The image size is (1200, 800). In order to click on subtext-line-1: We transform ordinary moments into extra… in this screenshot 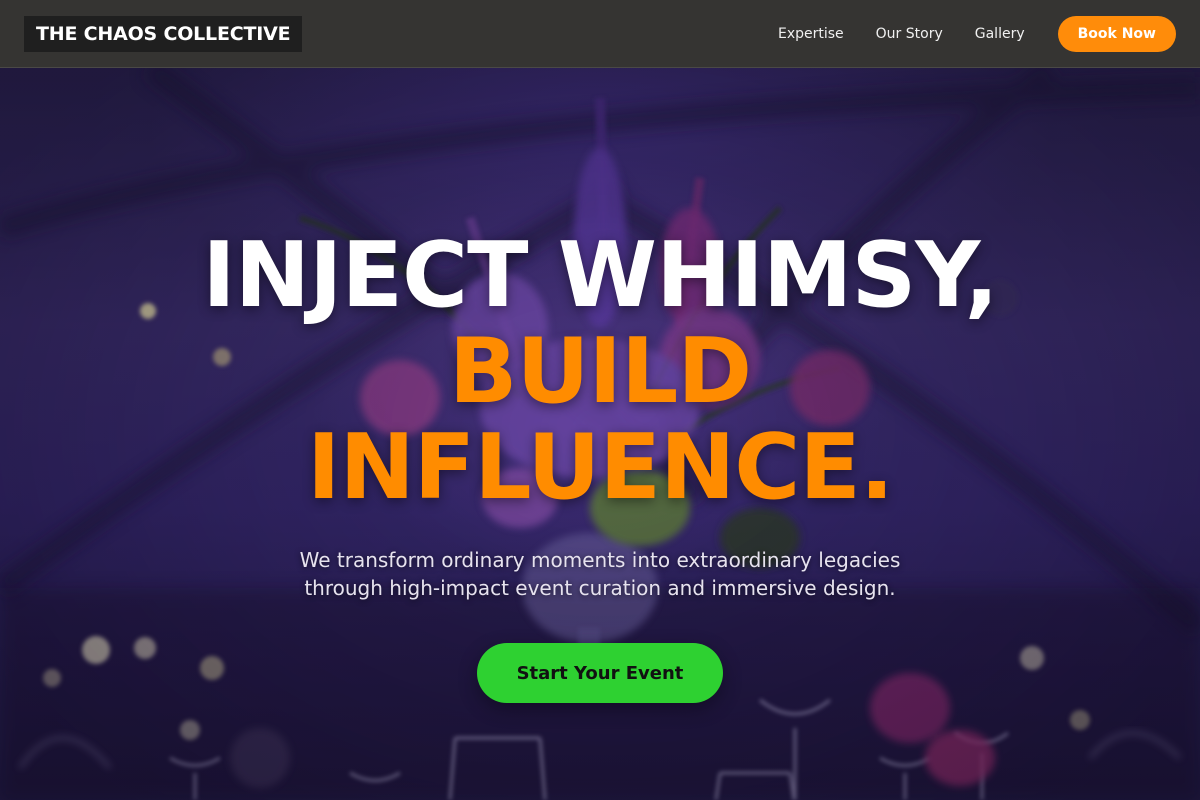, I will do `click(600, 560)`.